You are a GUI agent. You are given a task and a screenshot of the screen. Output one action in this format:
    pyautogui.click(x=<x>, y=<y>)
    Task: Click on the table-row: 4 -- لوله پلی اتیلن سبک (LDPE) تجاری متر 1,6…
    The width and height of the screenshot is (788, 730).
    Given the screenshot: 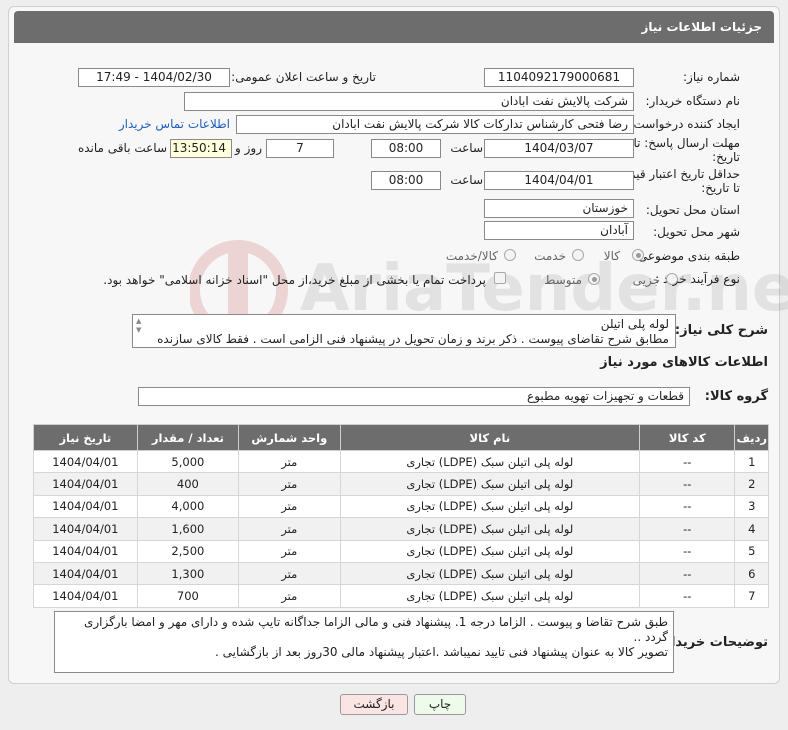 What is the action you would take?
    pyautogui.click(x=401, y=529)
    